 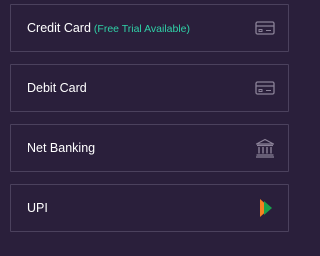 I want to click on bank-icon, so click(x=265, y=148).